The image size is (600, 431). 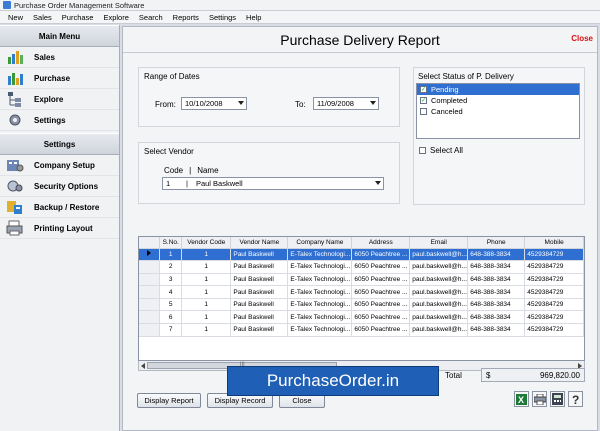 I want to click on menu-help: Help, so click(x=253, y=17).